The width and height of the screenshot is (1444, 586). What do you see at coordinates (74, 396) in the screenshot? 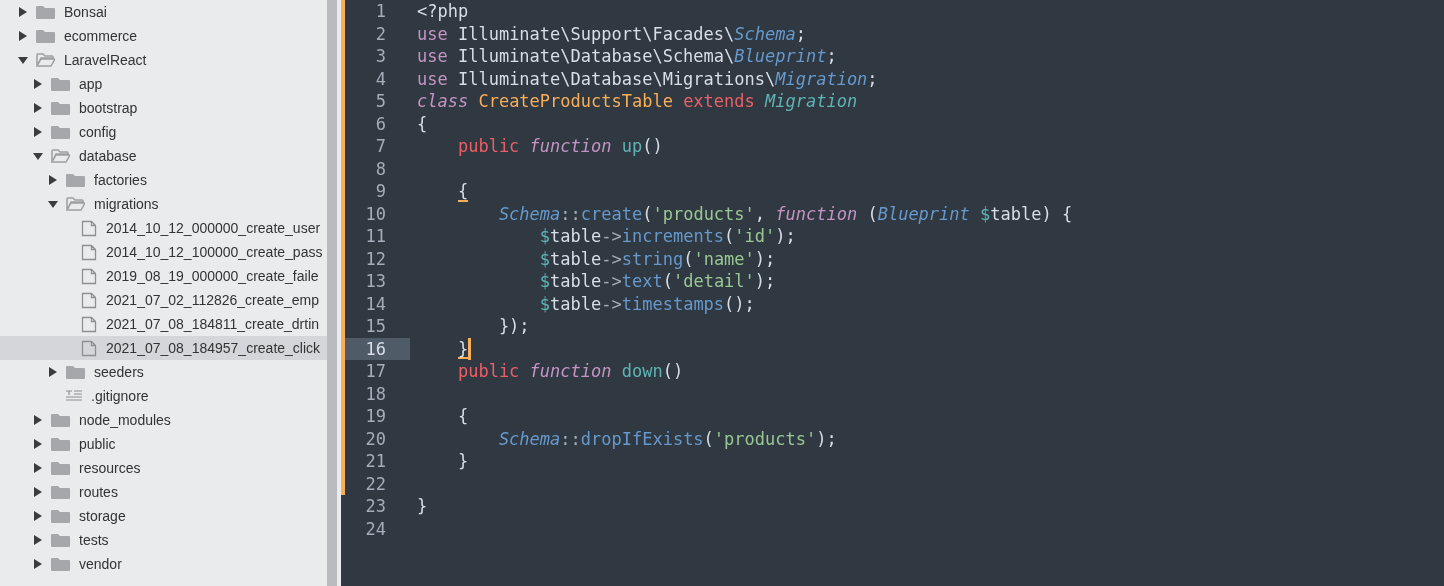
I see `text-lines-icon` at bounding box center [74, 396].